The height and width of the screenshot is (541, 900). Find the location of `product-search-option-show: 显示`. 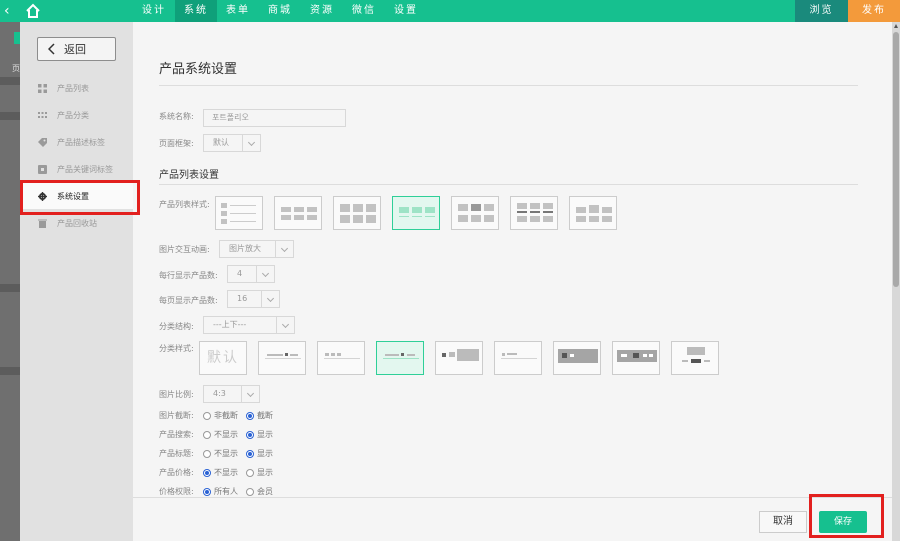

product-search-option-show: 显示 is located at coordinates (259, 434).